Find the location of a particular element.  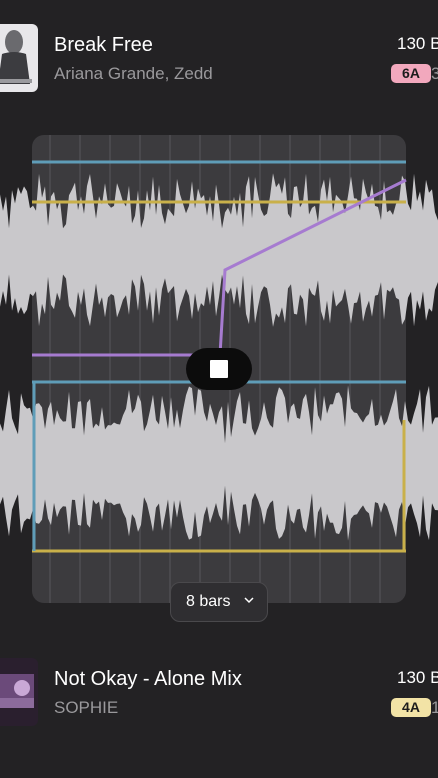

track-row-bottom: Not Okay - Alone Mix SOPHIE 130 B 4A 1 is located at coordinates (219, 691).